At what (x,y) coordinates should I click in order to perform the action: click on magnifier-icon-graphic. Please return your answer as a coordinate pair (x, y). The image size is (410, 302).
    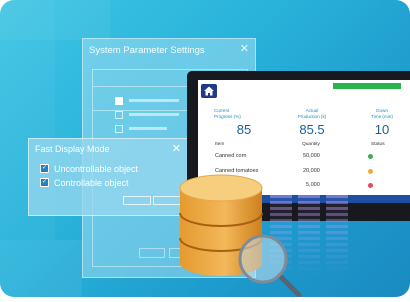
    Looking at the image, I should click on (270, 266).